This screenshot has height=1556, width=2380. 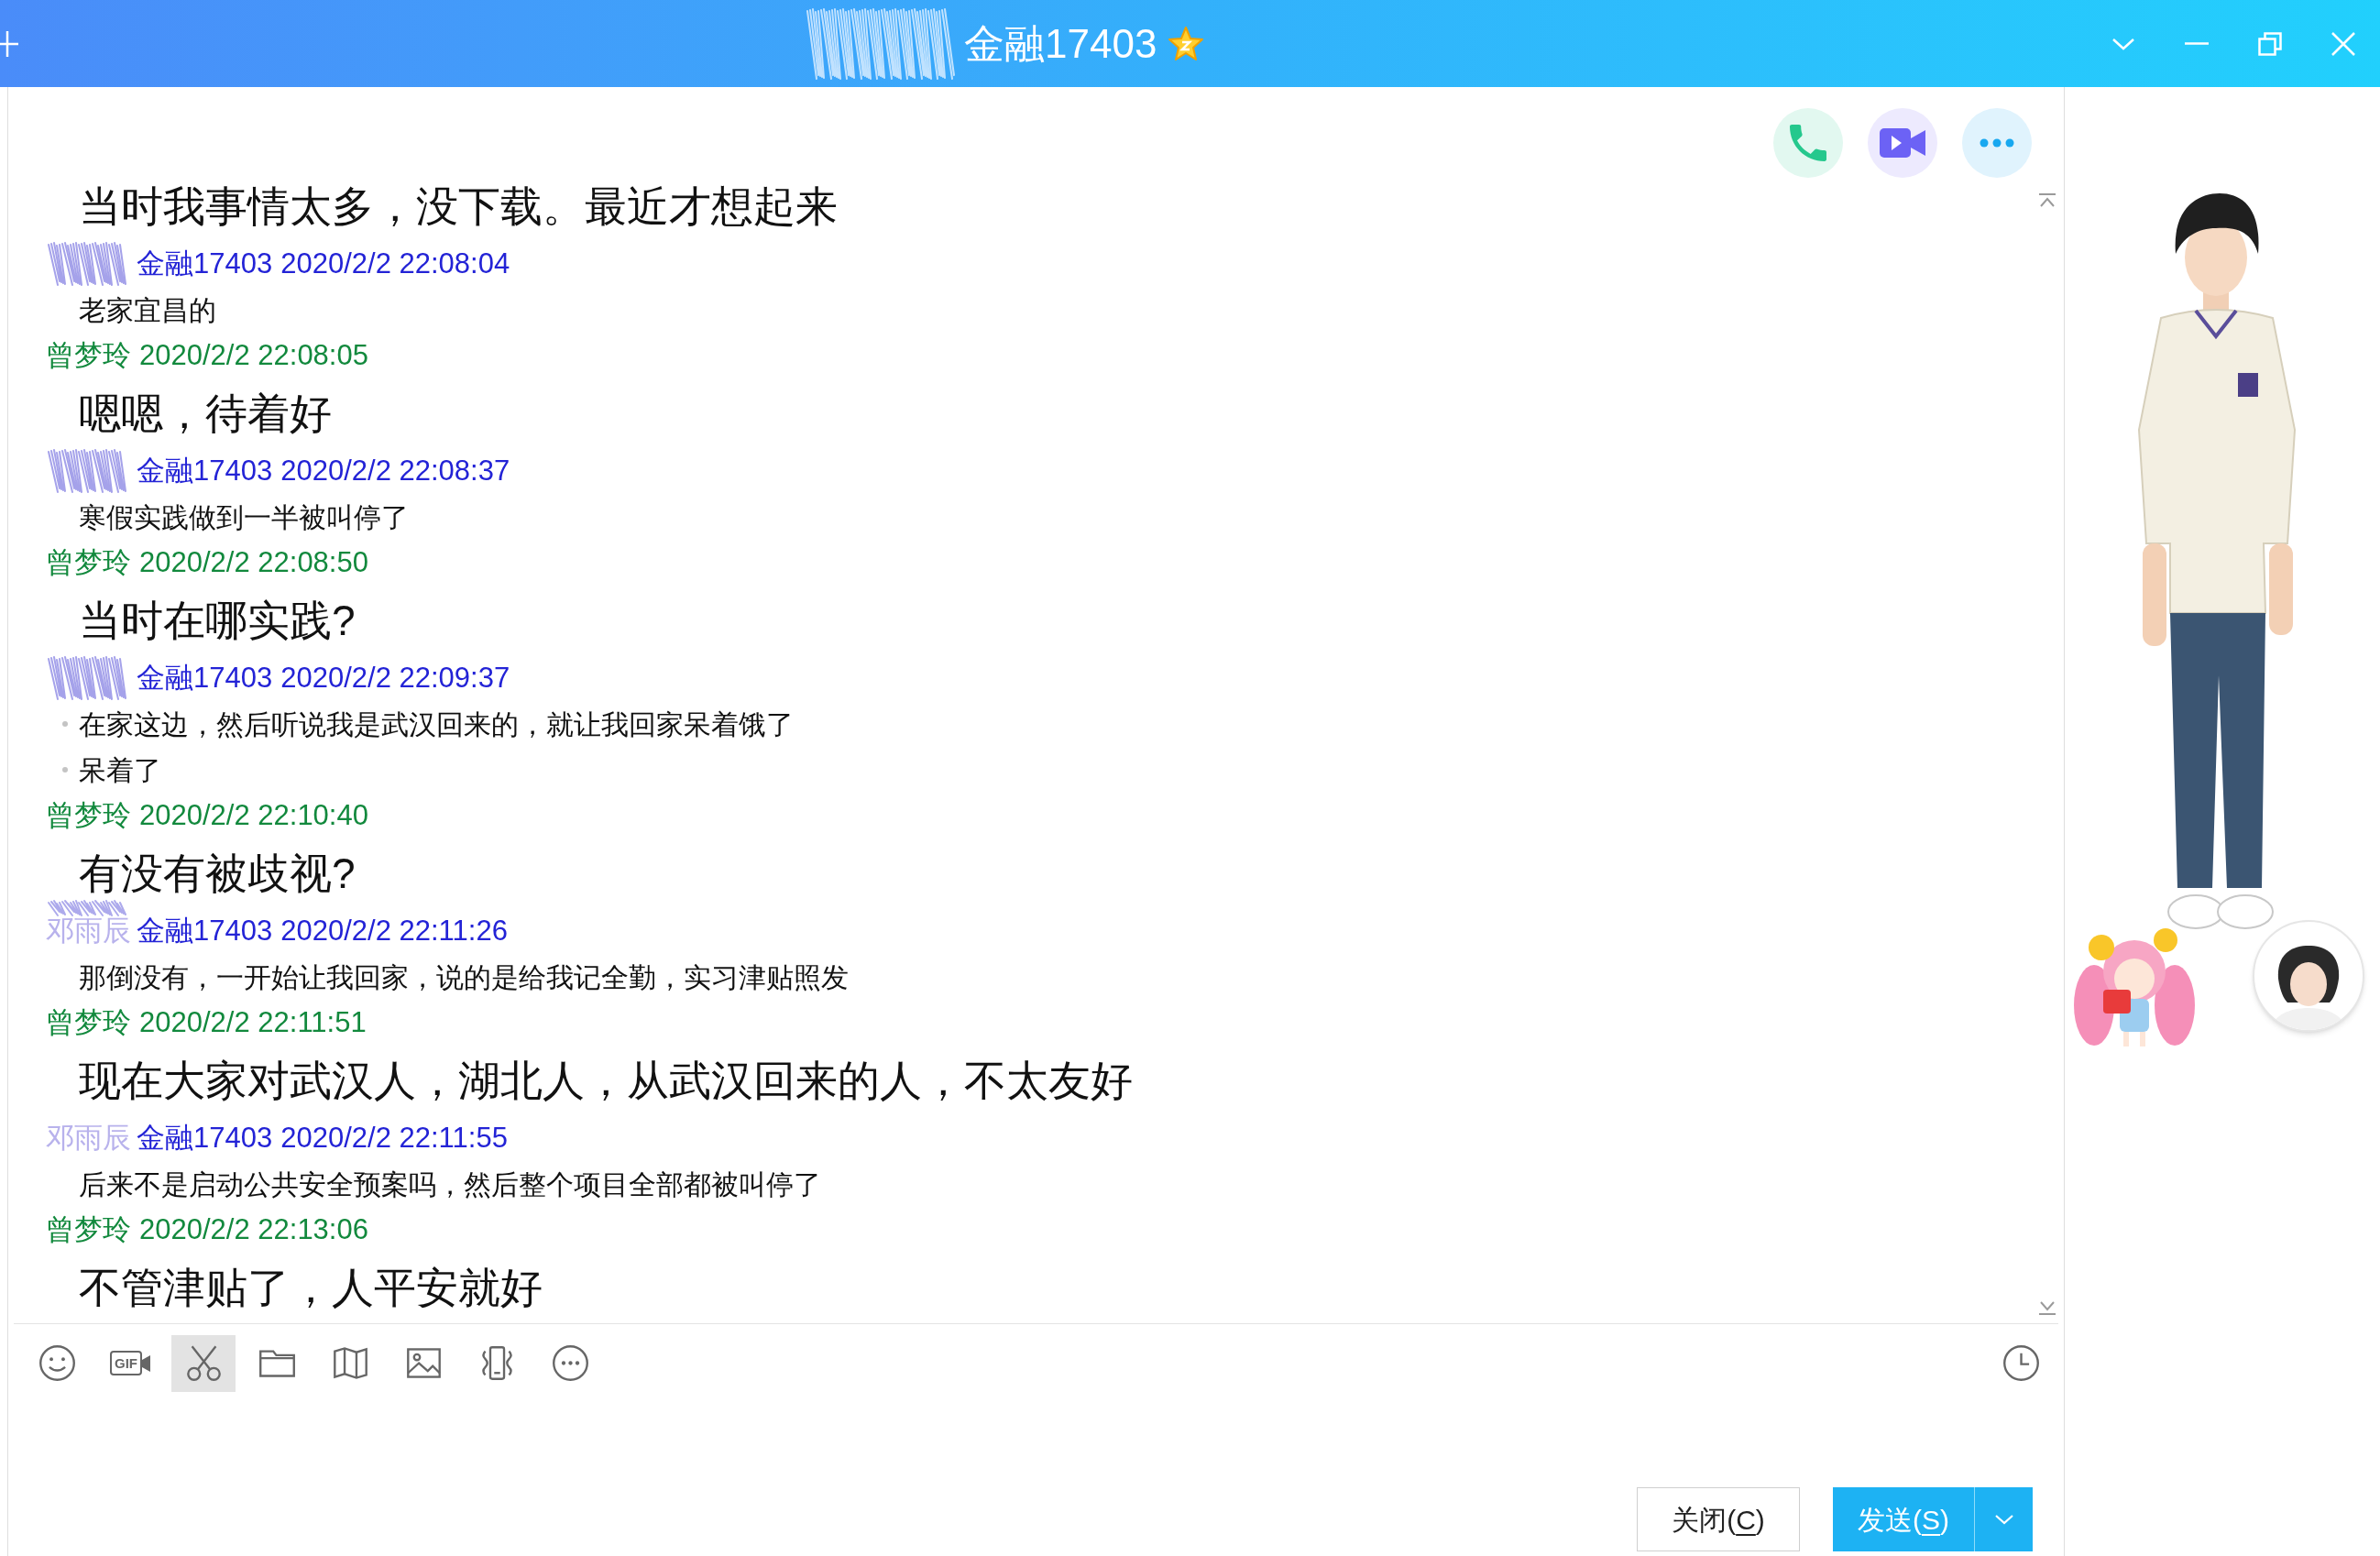 What do you see at coordinates (450, 1184) in the screenshot?
I see `message-text: 后来不是启动公共安全预案吗，然后整个项目全部都被叫停了` at bounding box center [450, 1184].